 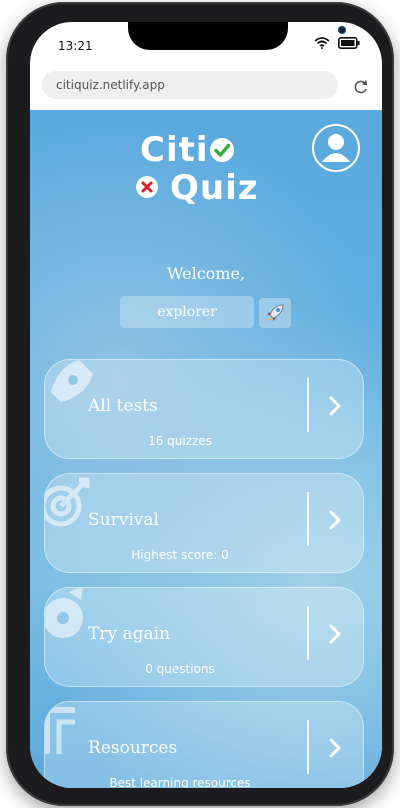 I want to click on all-tests-card: All tests 16 quizzes, so click(x=204, y=409).